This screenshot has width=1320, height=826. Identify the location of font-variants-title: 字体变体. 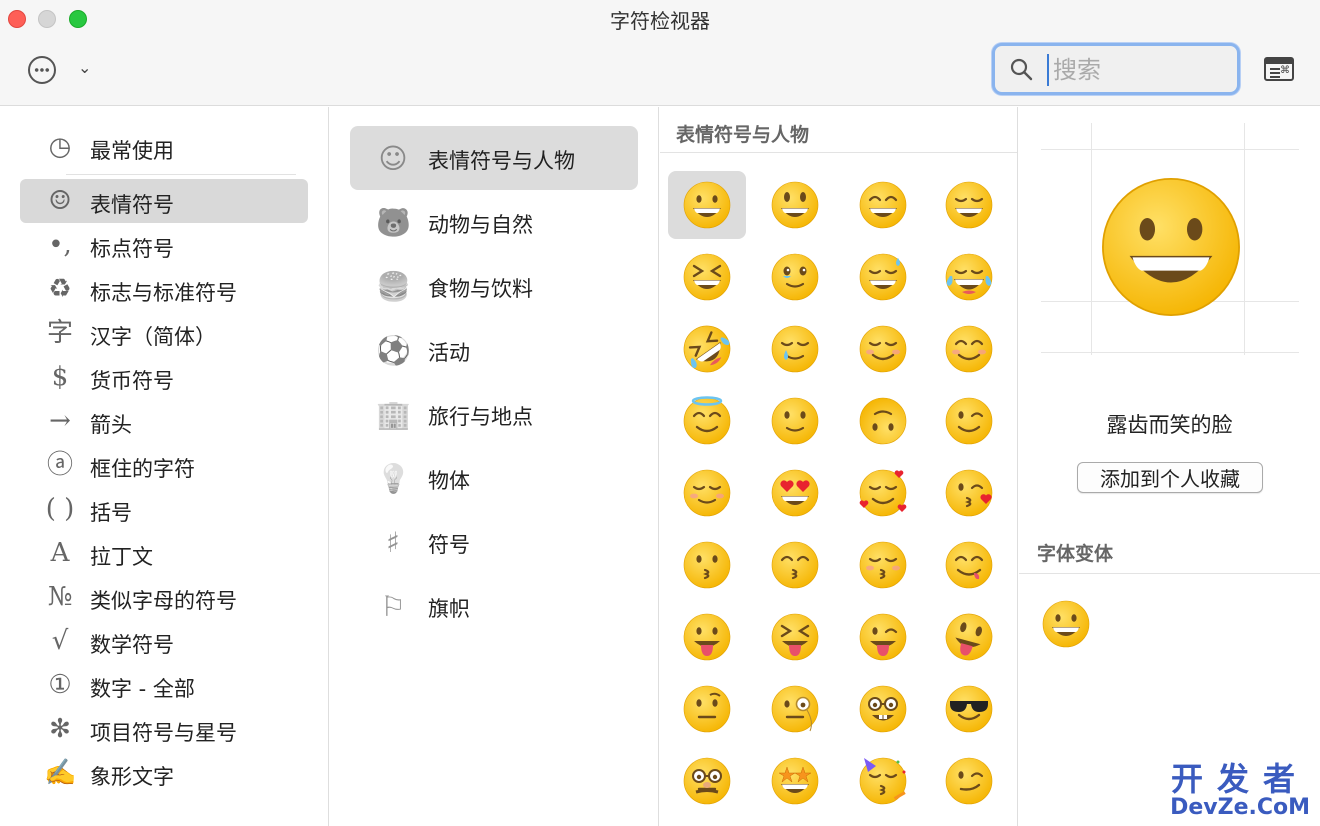
(1075, 554).